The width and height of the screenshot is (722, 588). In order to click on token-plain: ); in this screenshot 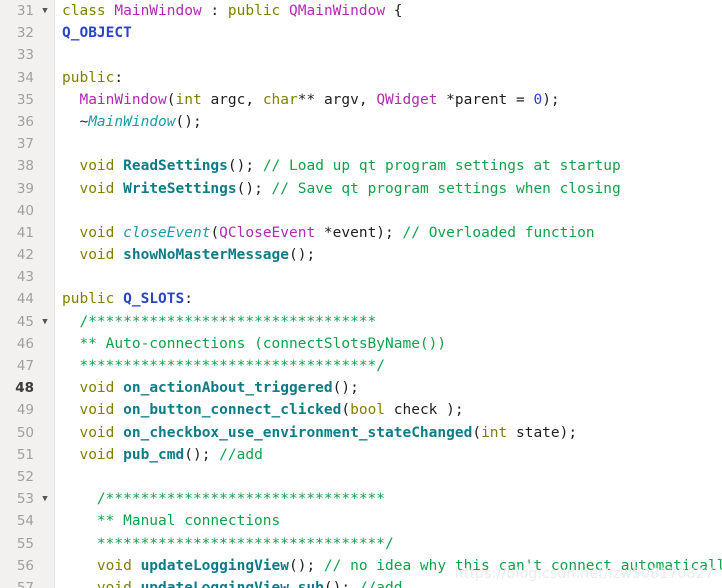, I will do `click(551, 99)`.